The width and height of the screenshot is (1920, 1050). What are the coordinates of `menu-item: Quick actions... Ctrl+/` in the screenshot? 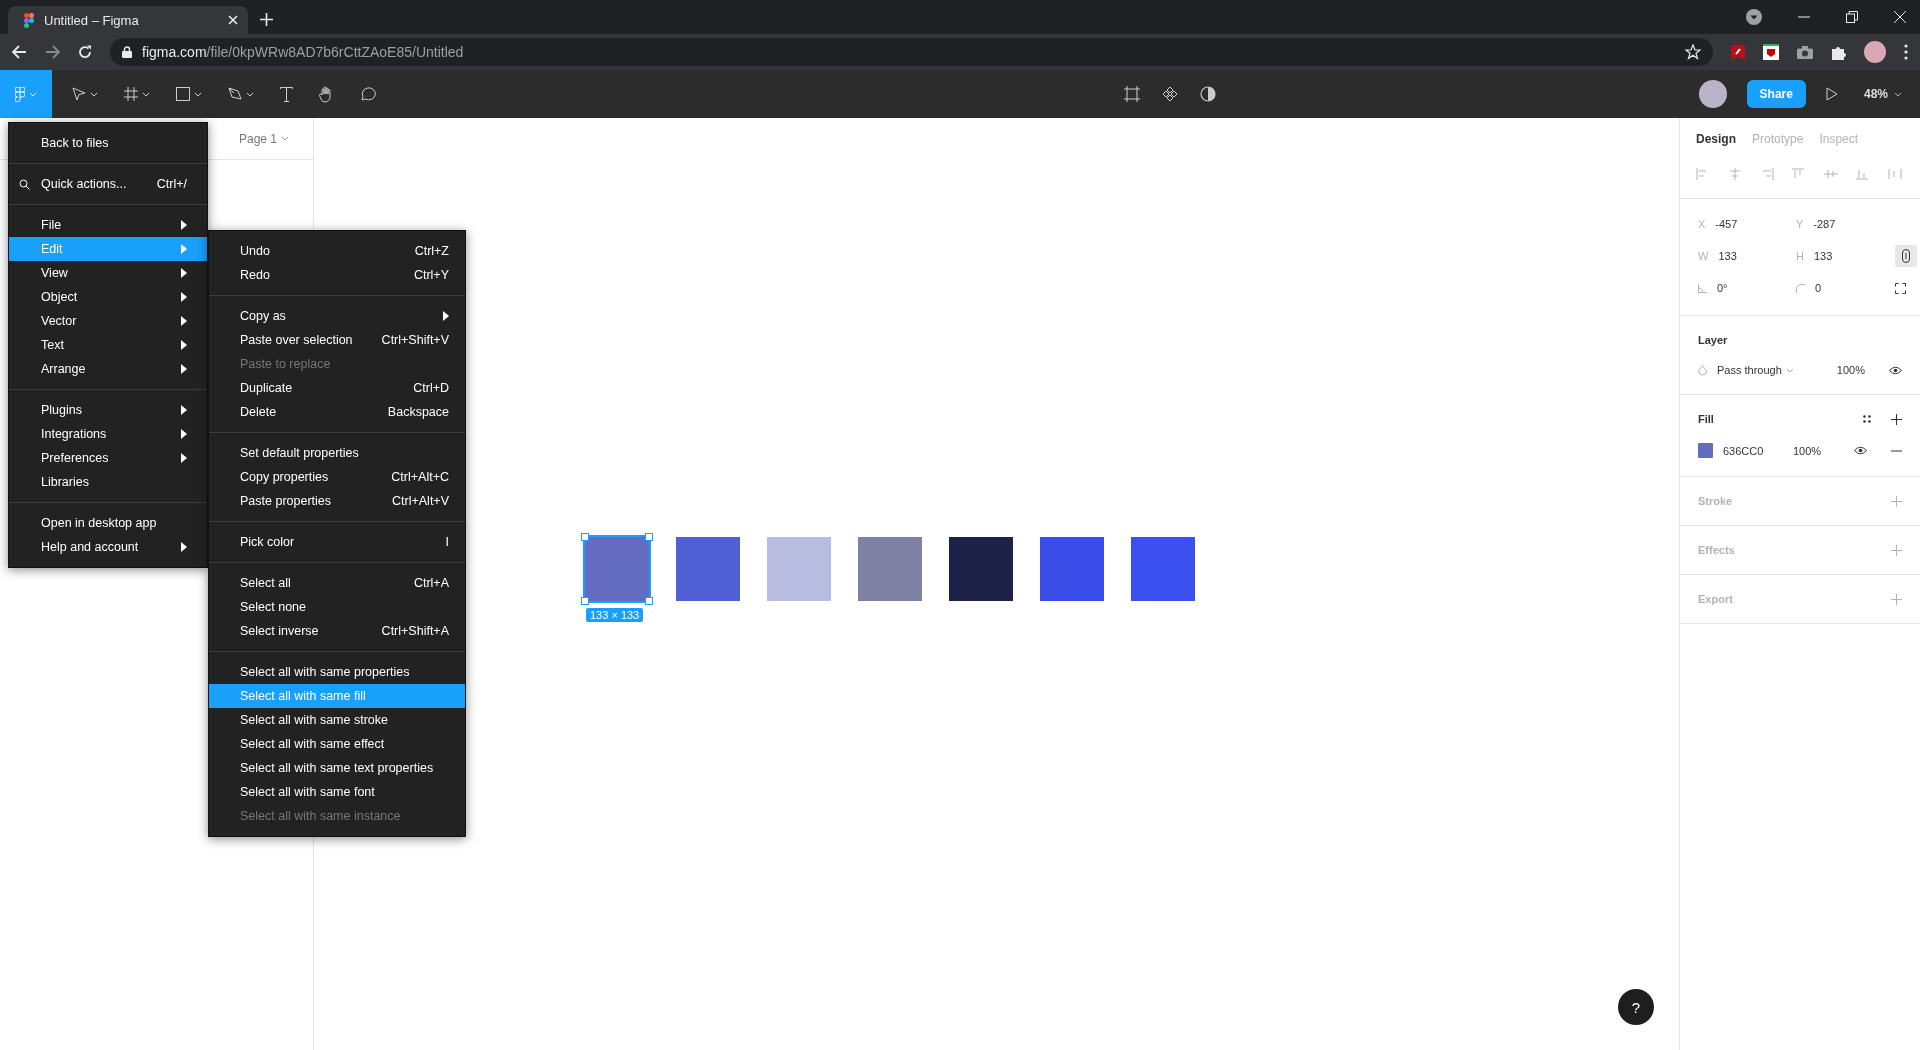 It's located at (108, 184).